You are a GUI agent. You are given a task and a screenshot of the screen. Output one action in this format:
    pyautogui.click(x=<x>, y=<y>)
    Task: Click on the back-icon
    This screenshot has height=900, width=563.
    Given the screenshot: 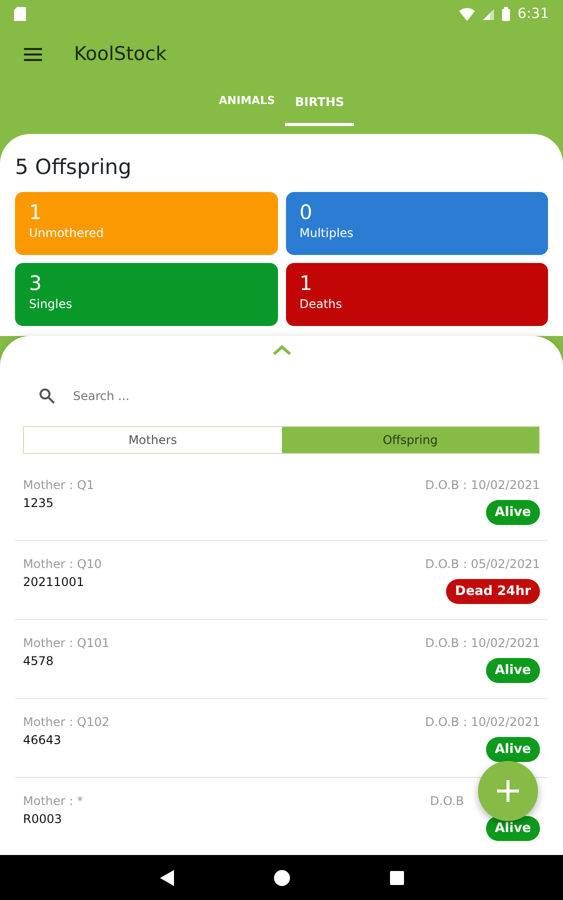 What is the action you would take?
    pyautogui.click(x=167, y=878)
    